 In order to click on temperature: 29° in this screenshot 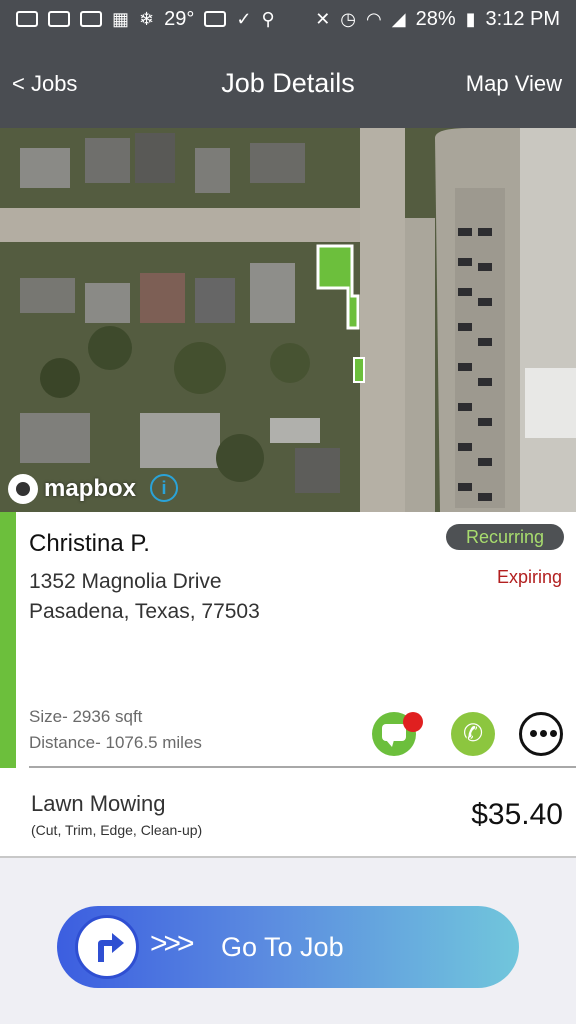, I will do `click(179, 18)`.